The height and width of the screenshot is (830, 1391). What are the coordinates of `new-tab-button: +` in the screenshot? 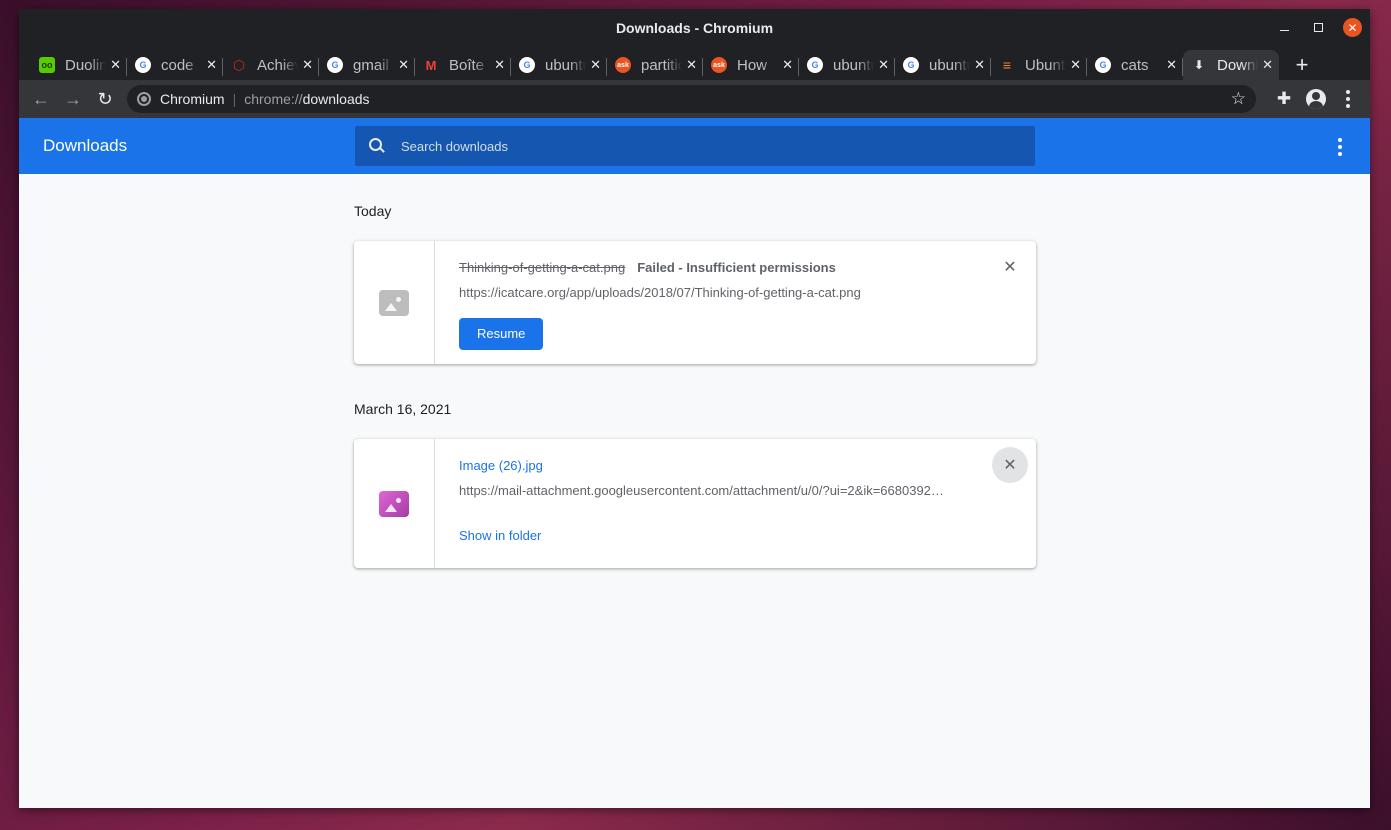 It's located at (1302, 65).